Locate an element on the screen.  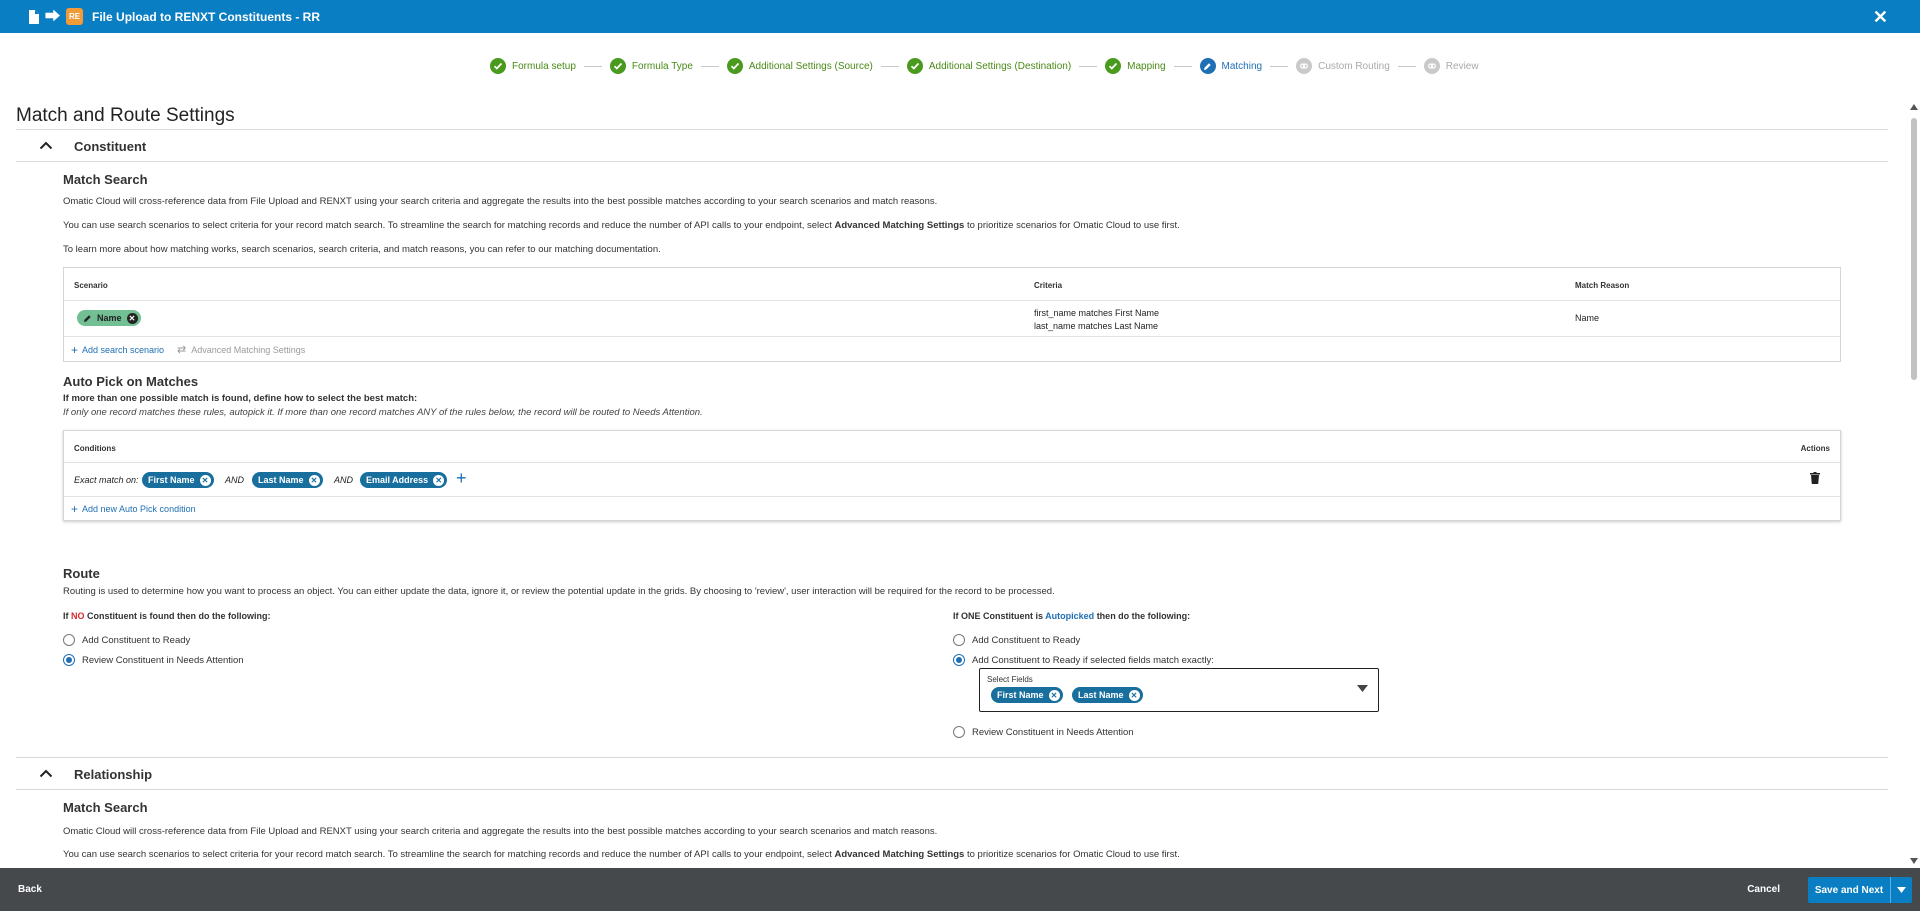
radio-label: Add Constituent to Ready is located at coordinates (136, 640).